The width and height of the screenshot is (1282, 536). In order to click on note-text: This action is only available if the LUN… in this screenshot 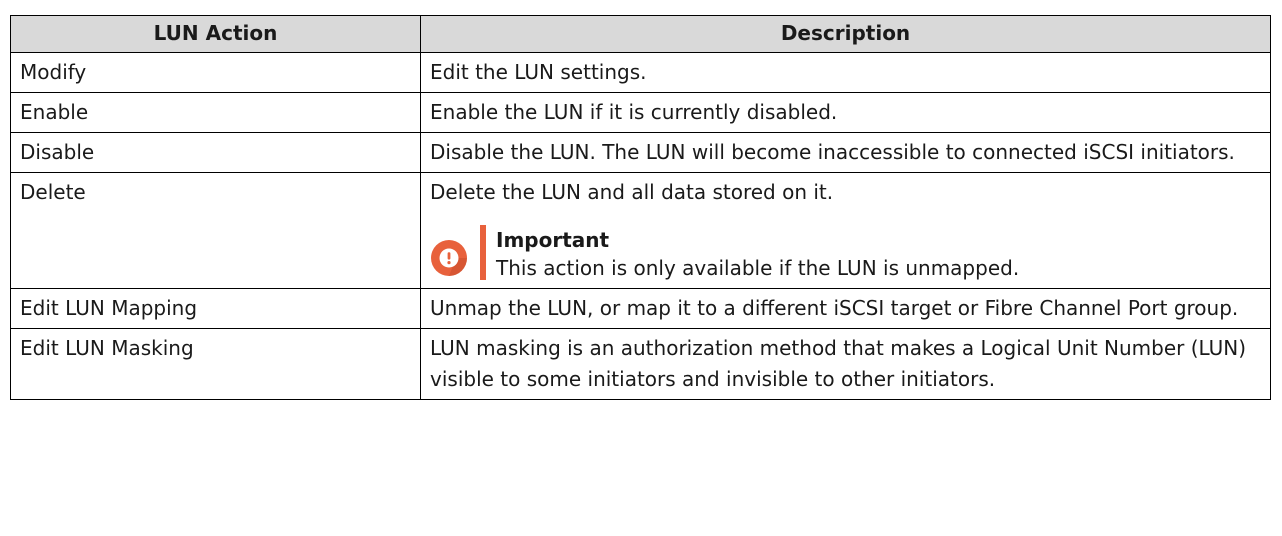, I will do `click(758, 268)`.